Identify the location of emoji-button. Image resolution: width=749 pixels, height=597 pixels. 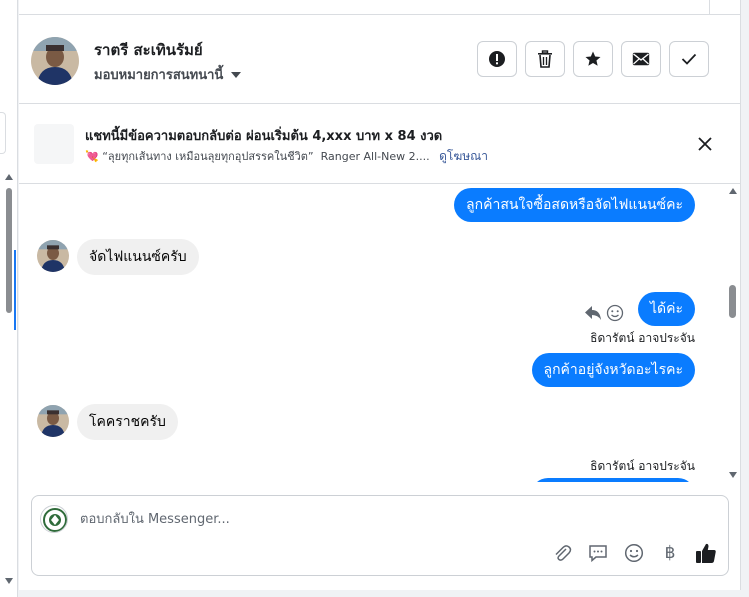
(634, 553).